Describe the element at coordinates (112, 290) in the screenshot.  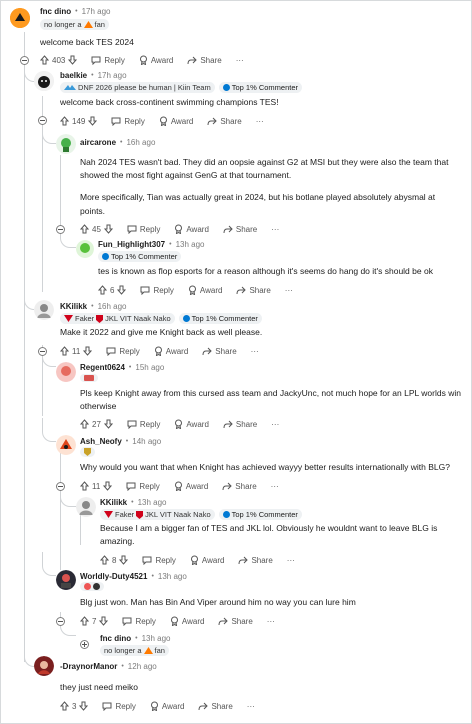
I see `vote-controls: 6` at that location.